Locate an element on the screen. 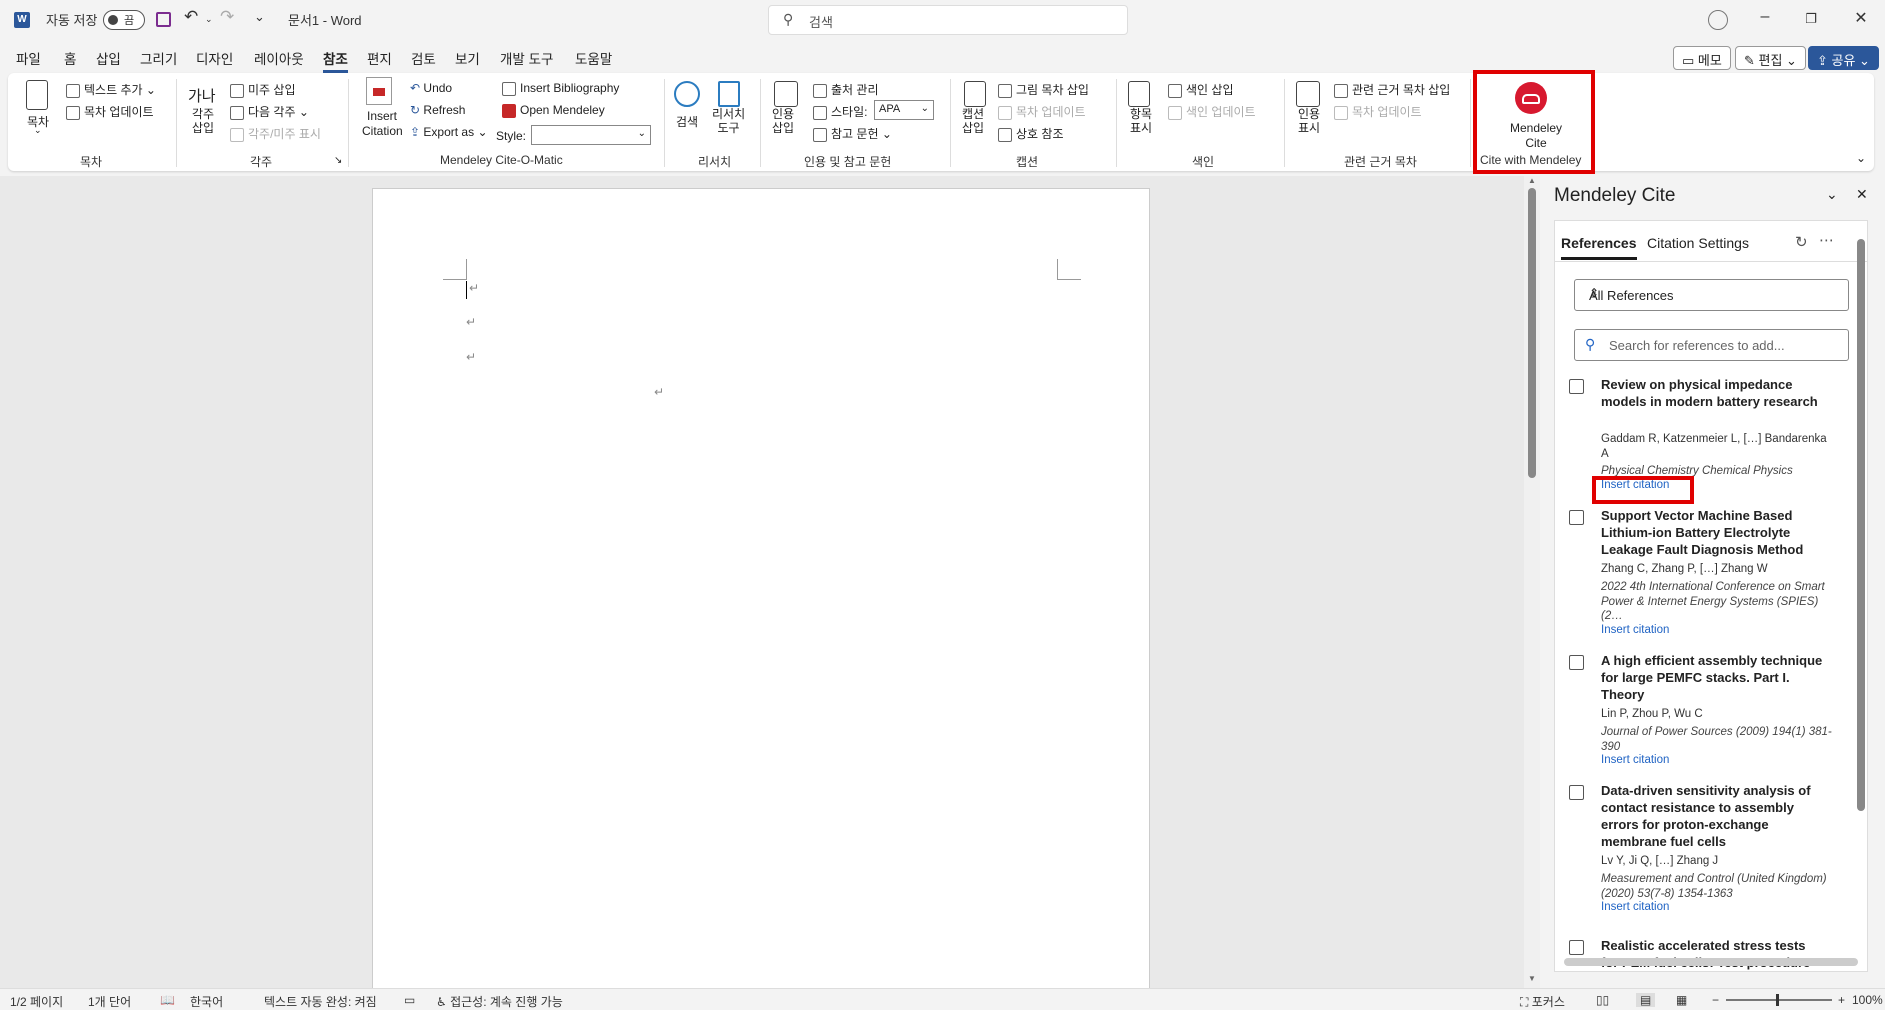 This screenshot has height=1010, width=1885. insert-bibliography-button: Insert Bibliography is located at coordinates (560, 88).